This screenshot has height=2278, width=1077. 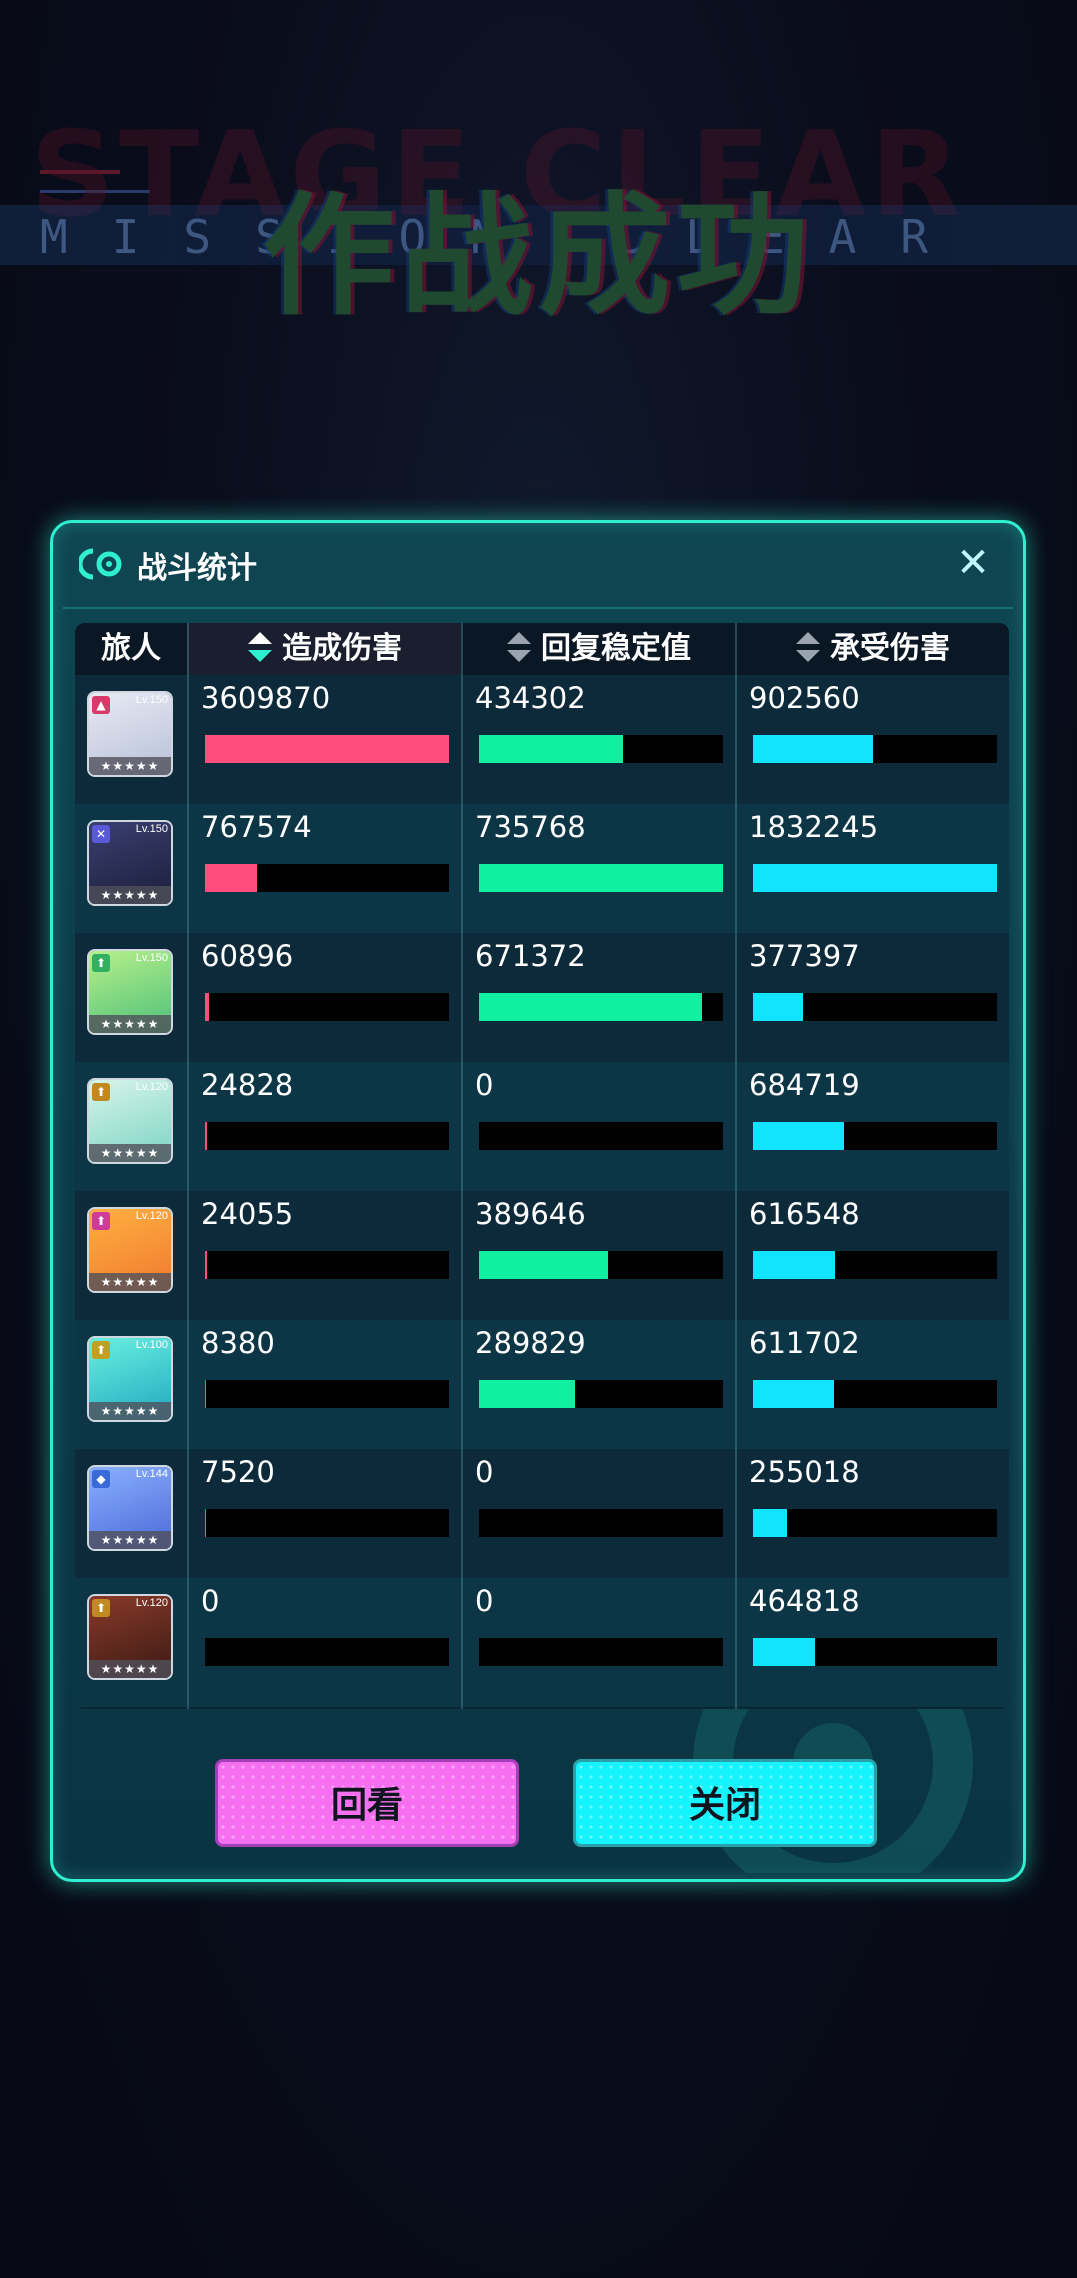 I want to click on column-header-healing: 回复稳定值, so click(x=598, y=649).